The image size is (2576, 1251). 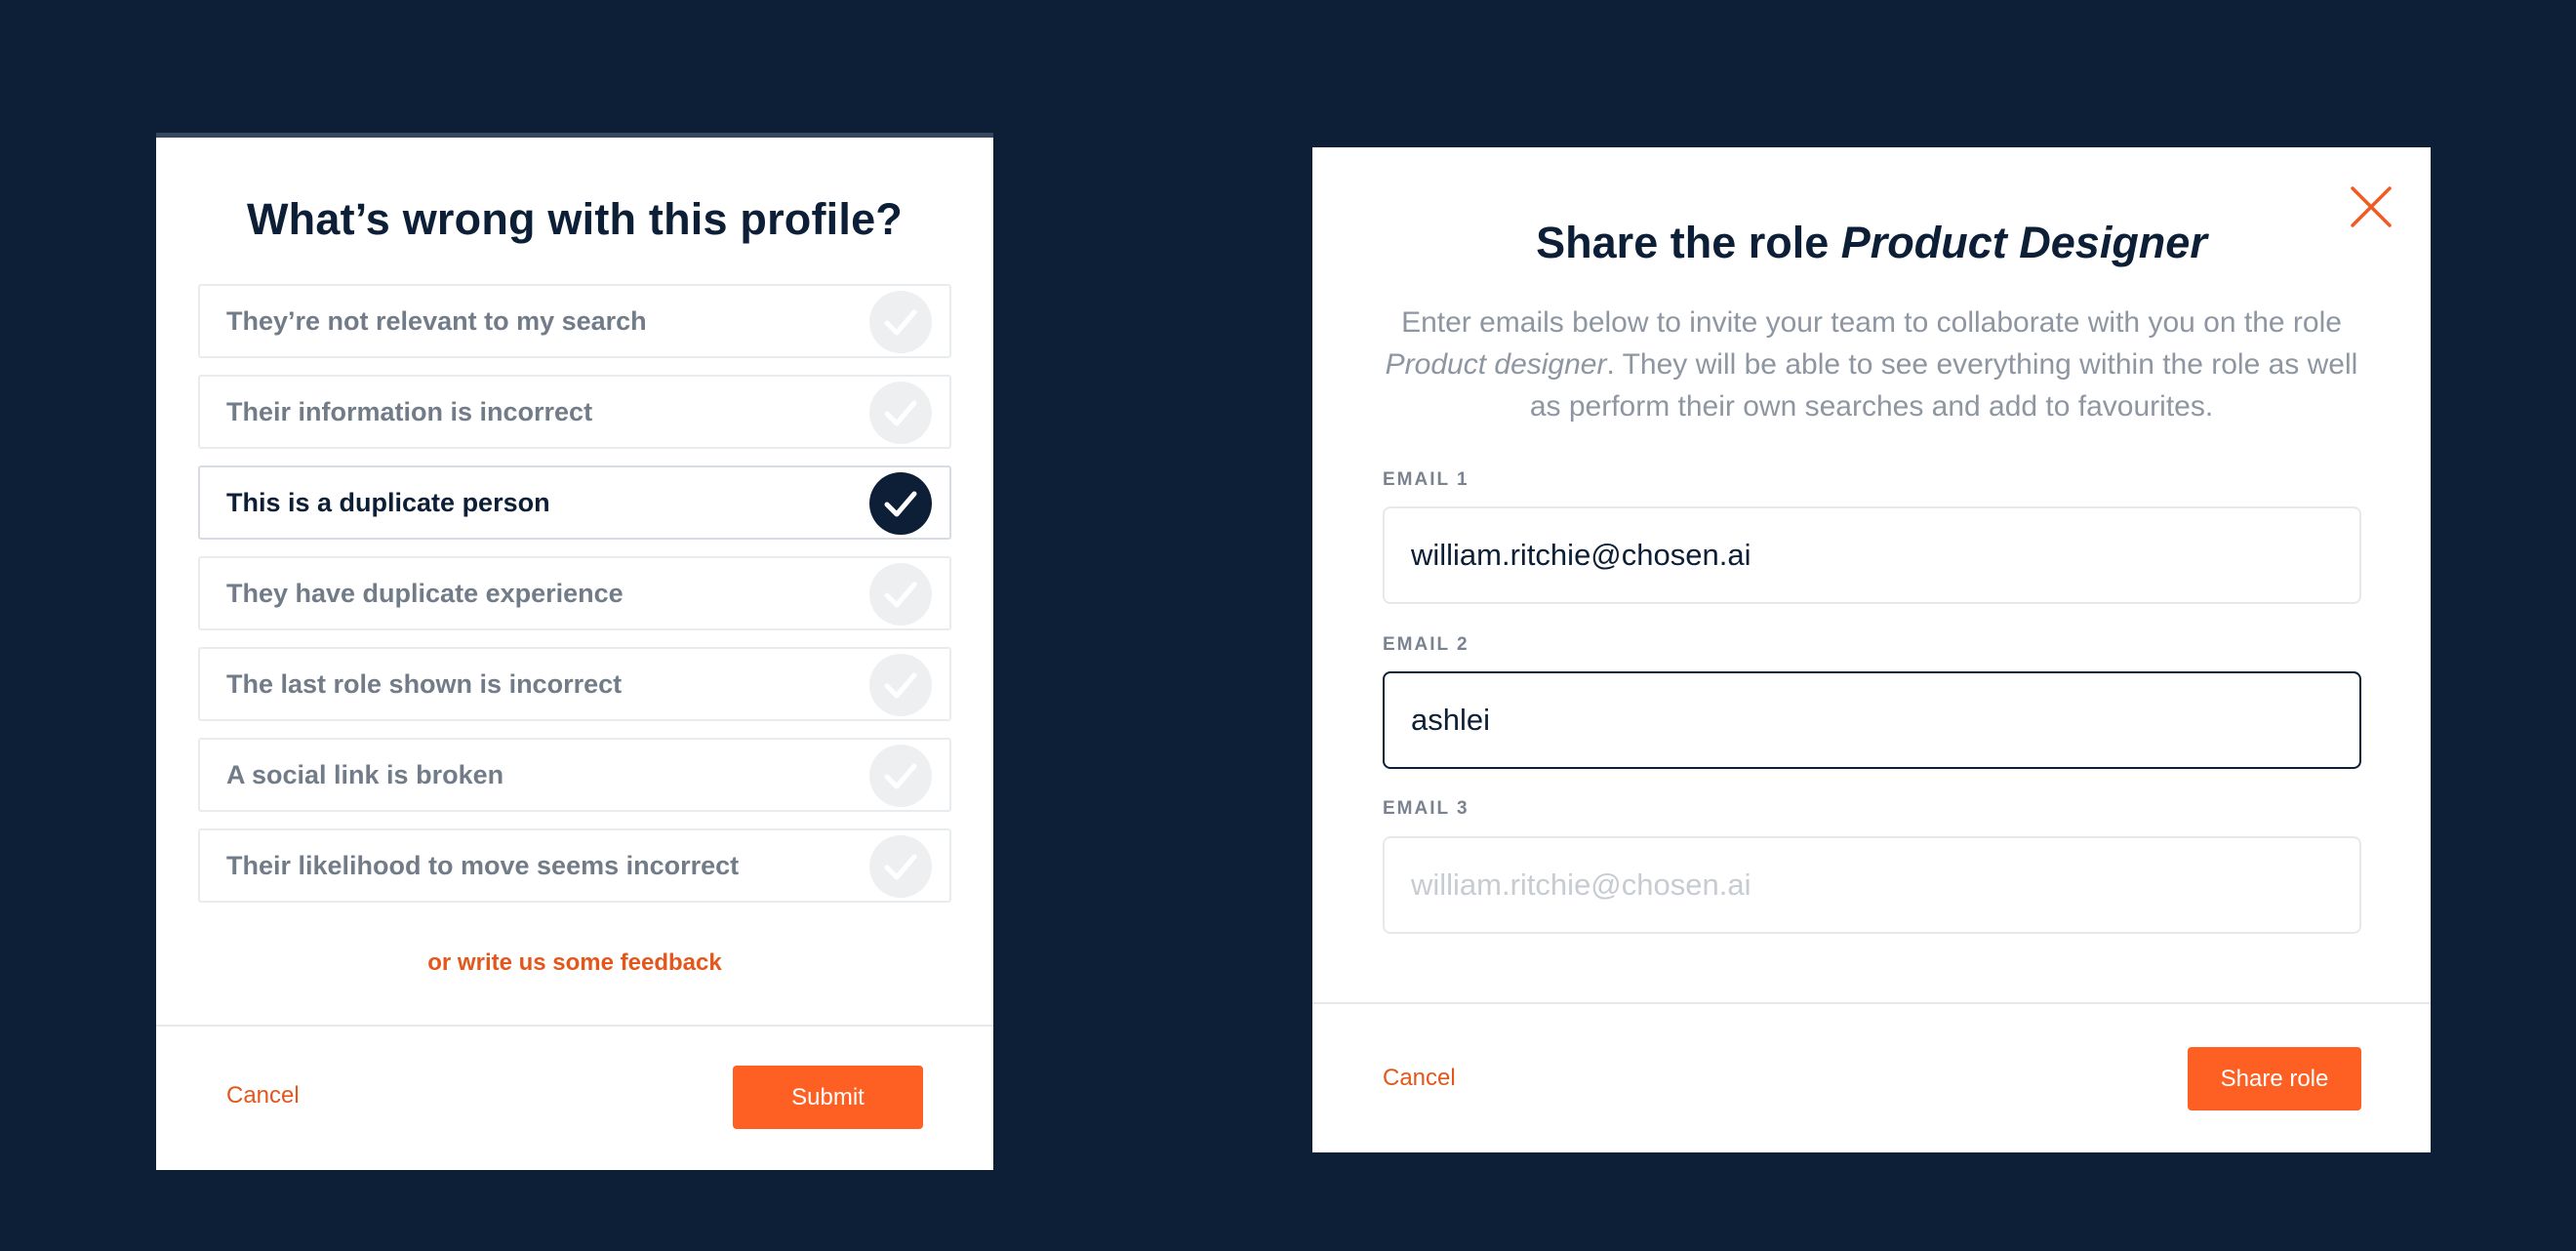 I want to click on email-2-field, so click(x=1872, y=720).